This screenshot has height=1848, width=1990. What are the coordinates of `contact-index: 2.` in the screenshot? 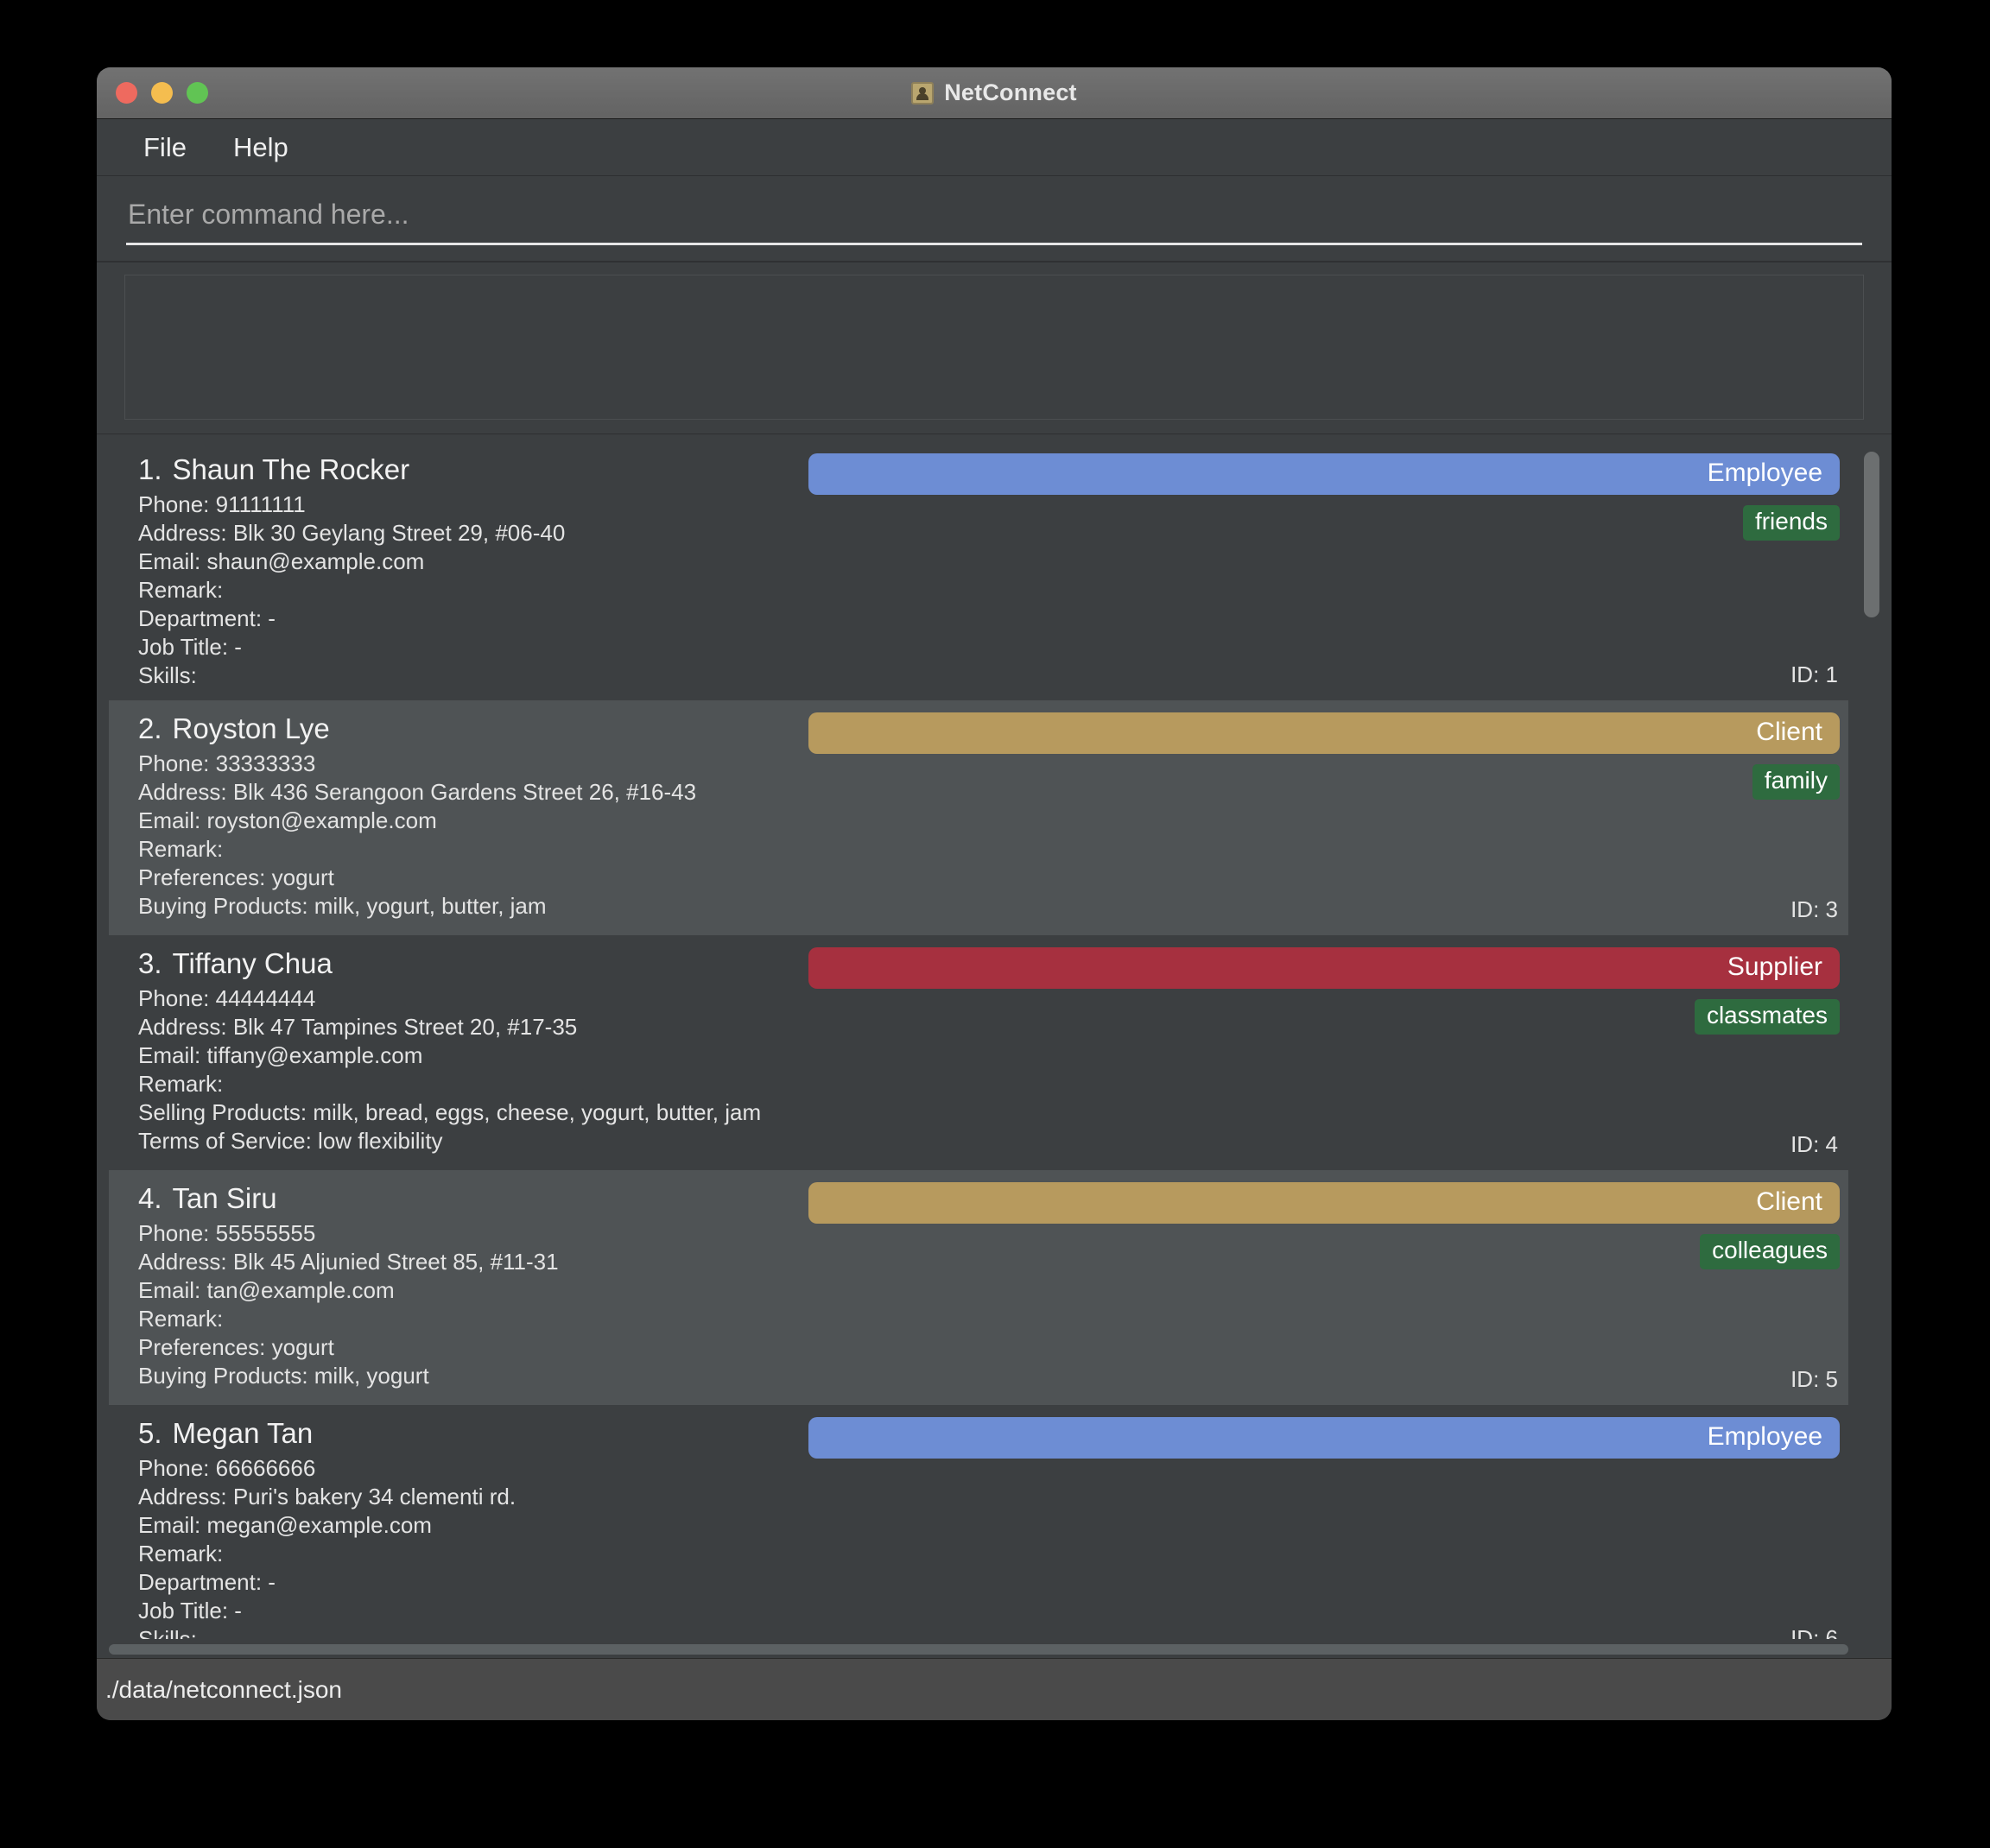 It's located at (150, 728).